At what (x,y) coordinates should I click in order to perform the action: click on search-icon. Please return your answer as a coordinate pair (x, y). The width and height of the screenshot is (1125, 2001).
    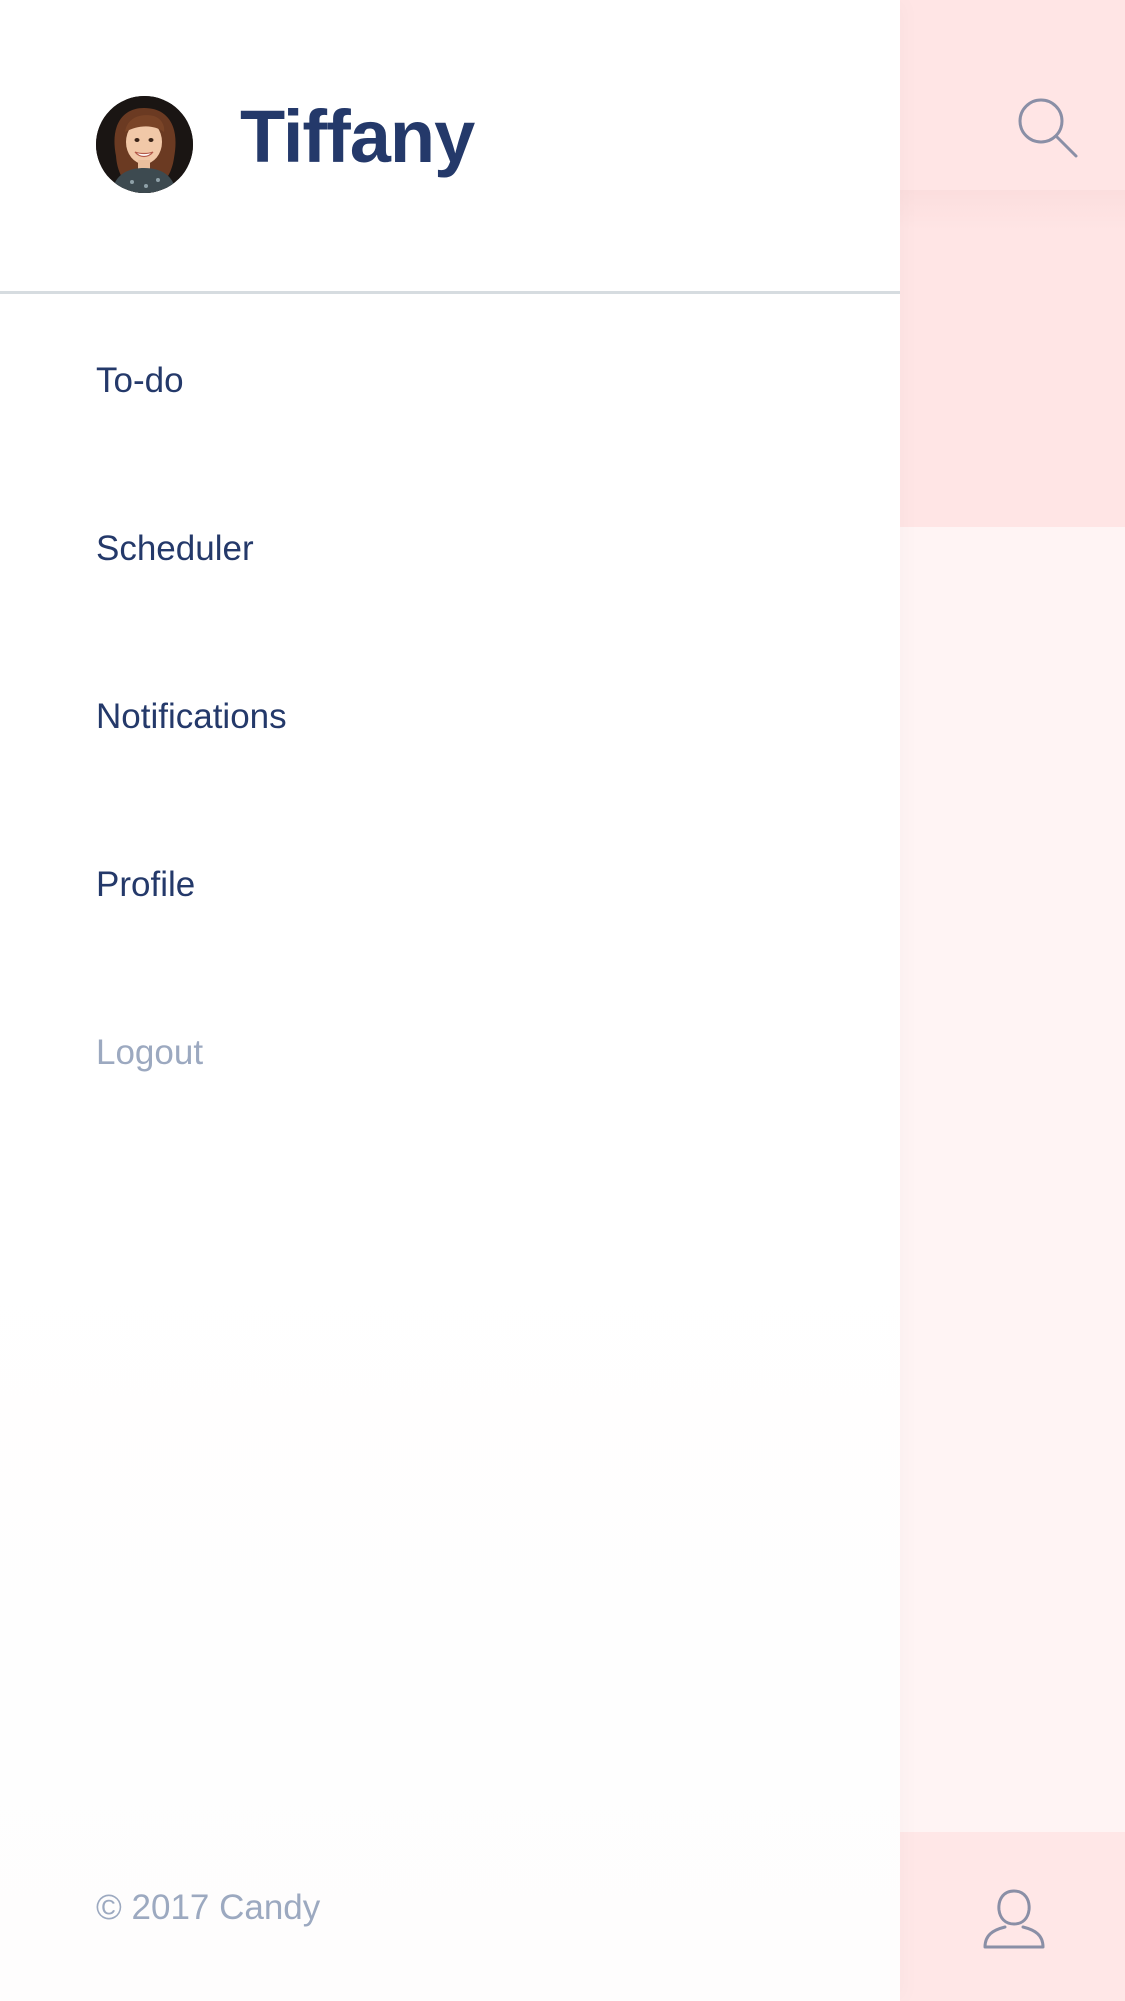
    Looking at the image, I should click on (1047, 127).